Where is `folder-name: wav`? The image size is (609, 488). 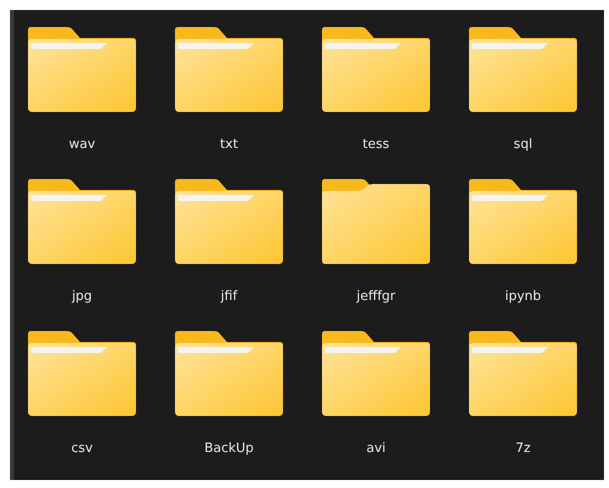 folder-name: wav is located at coordinates (82, 145).